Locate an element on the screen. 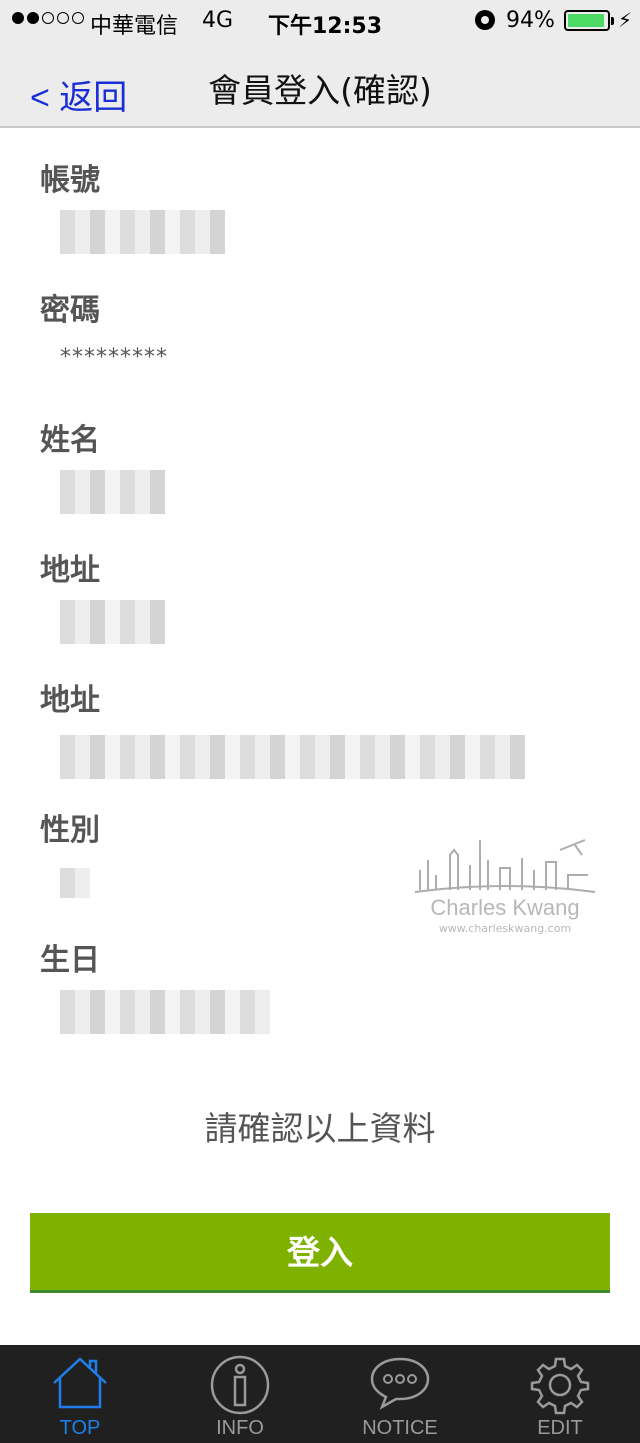 Image resolution: width=640 pixels, height=1443 pixels. network-type: 4G is located at coordinates (218, 20).